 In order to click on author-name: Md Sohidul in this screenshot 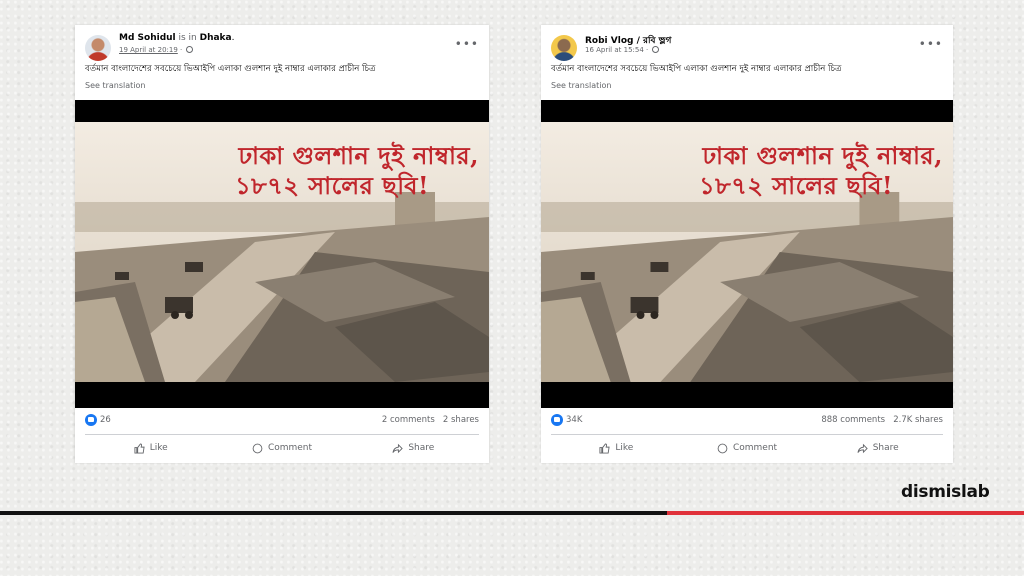, I will do `click(147, 38)`.